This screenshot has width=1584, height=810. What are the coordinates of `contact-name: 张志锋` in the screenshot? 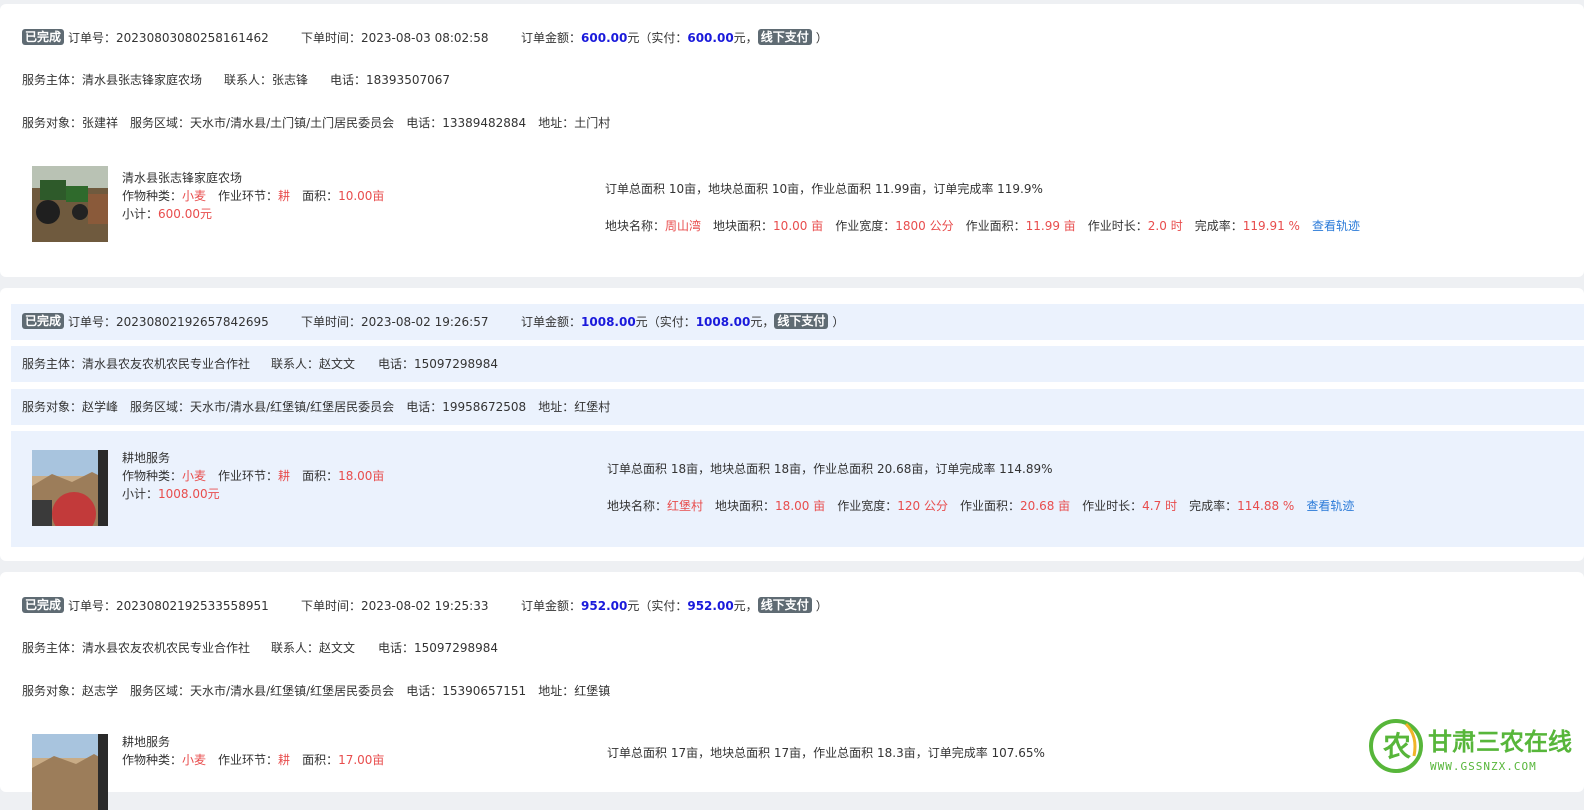 It's located at (290, 80).